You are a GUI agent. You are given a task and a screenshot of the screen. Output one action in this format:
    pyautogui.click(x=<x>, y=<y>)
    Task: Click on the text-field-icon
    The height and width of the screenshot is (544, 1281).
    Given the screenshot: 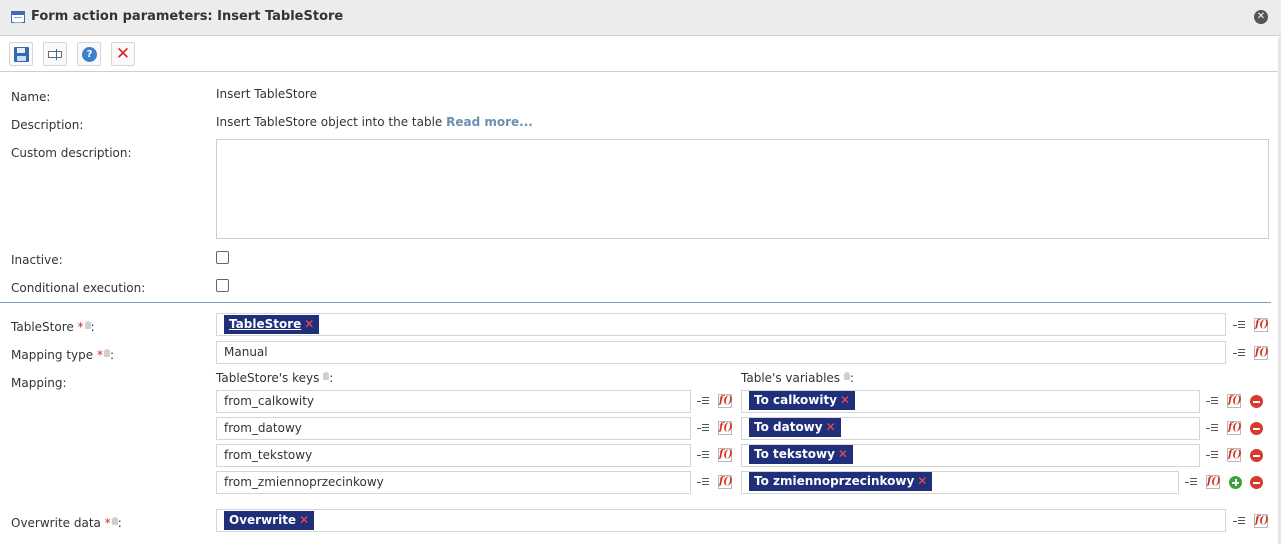 What is the action you would take?
    pyautogui.click(x=55, y=54)
    